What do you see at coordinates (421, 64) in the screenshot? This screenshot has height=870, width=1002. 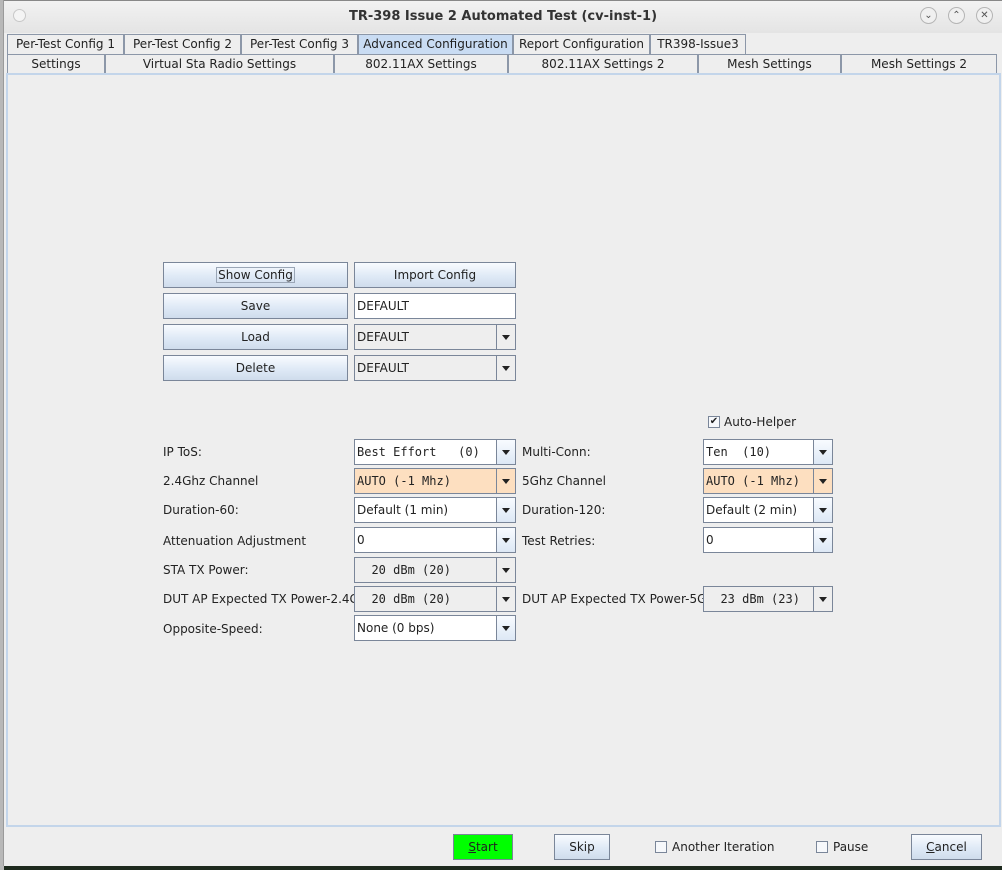 I see `tab-80211ax-settings: 802.11AX Settings` at bounding box center [421, 64].